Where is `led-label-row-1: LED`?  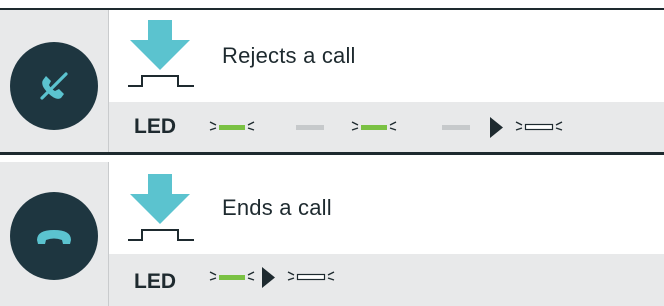 led-label-row-1: LED is located at coordinates (155, 126).